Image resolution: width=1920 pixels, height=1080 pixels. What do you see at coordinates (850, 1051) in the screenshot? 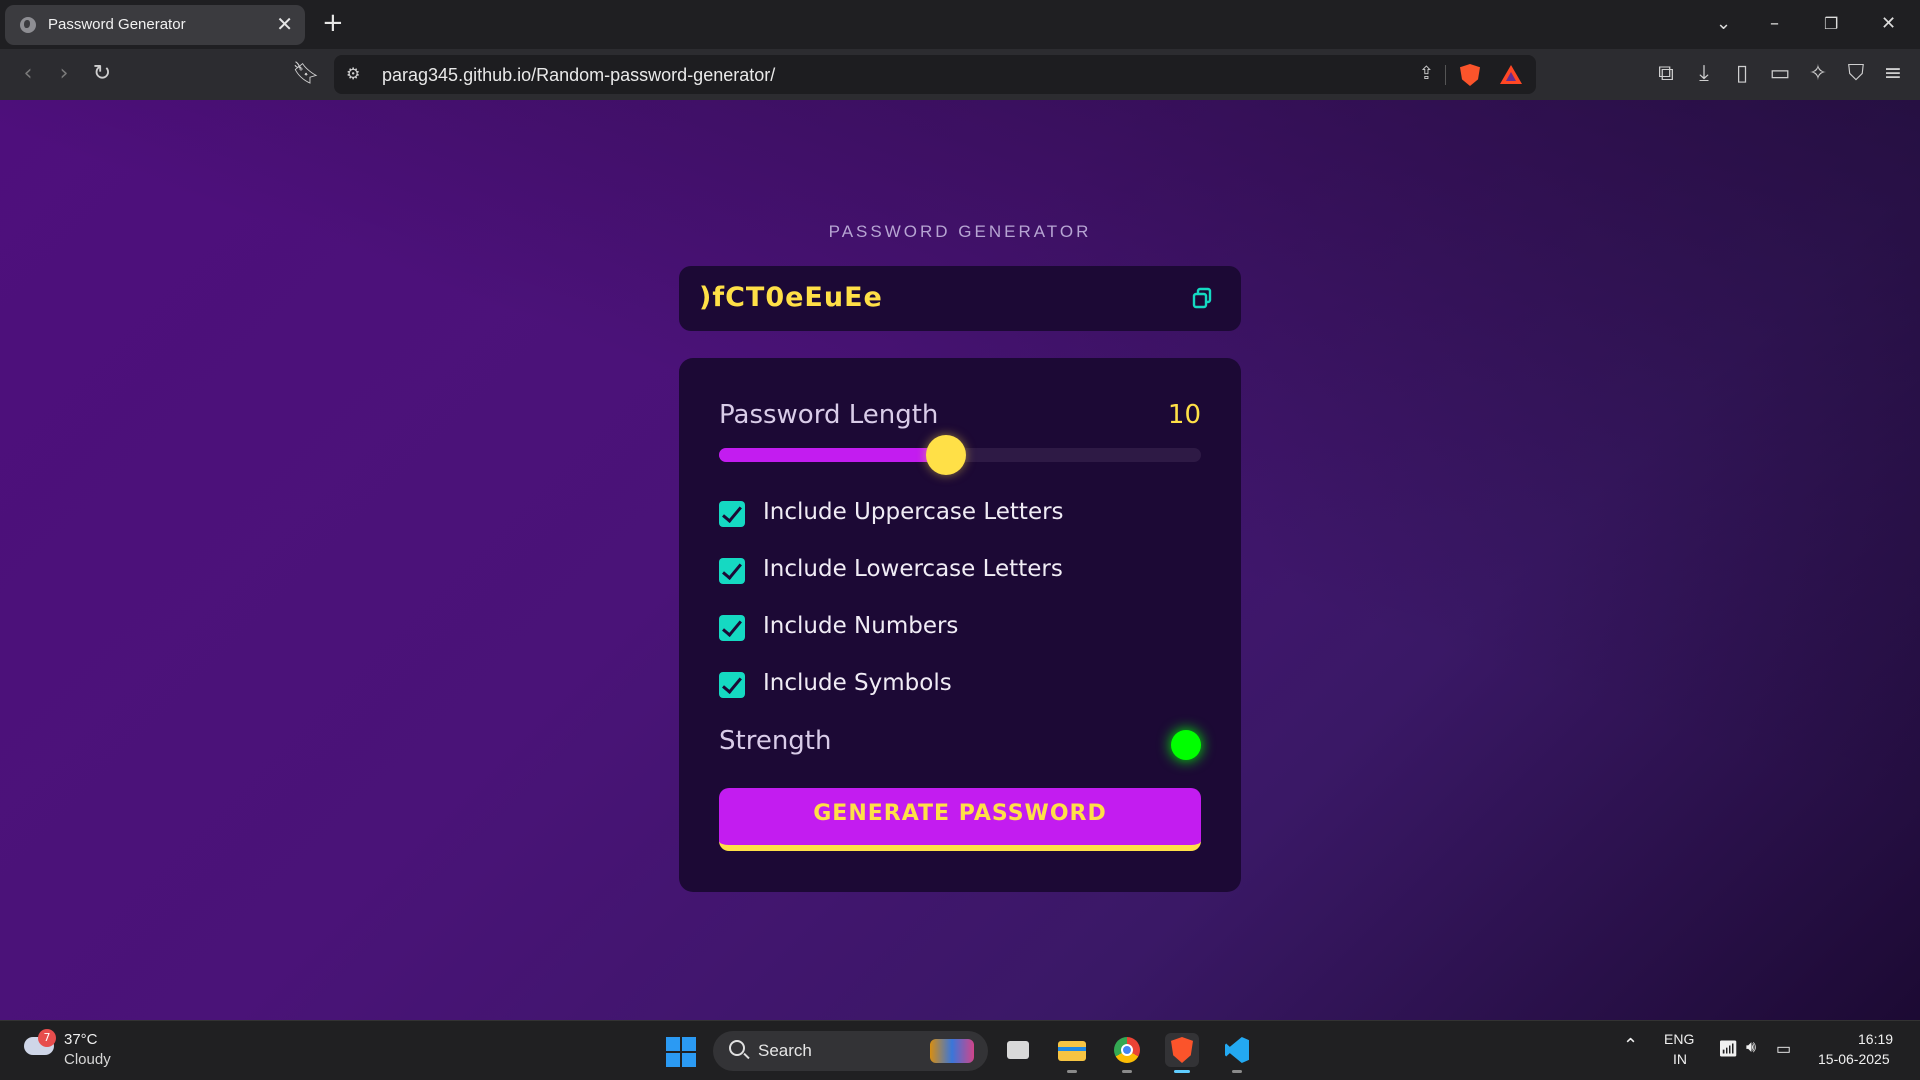
I see `taskbar-search: Search` at bounding box center [850, 1051].